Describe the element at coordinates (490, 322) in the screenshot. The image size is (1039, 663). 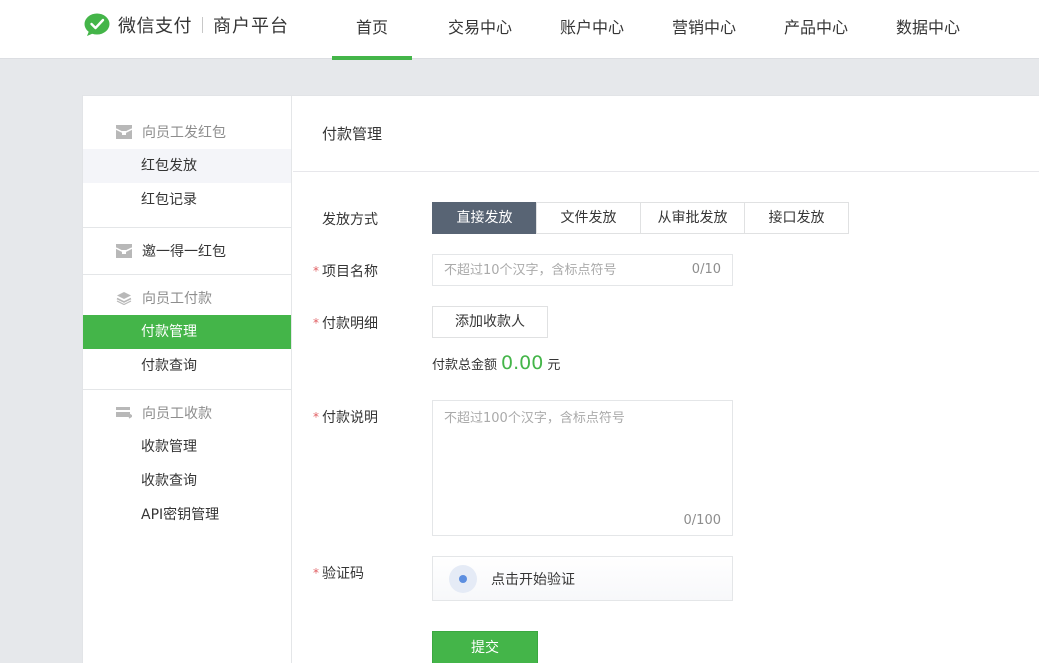
I see `add-payee-button: 添加收款人` at that location.